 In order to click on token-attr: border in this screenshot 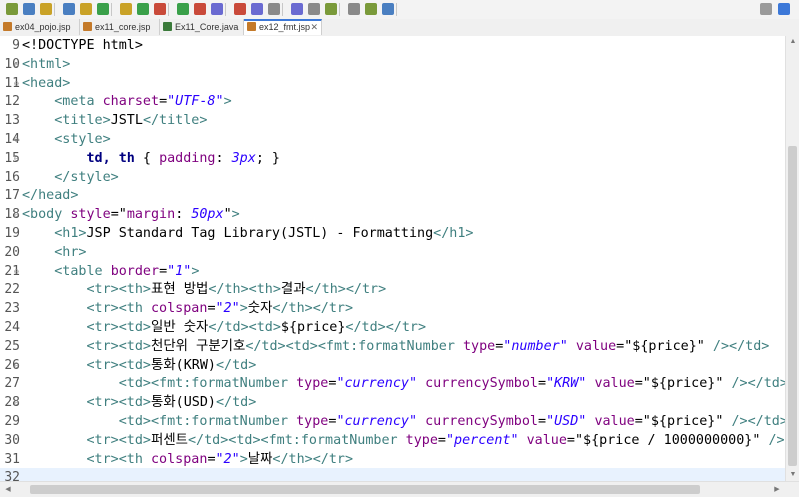, I will do `click(135, 271)`.